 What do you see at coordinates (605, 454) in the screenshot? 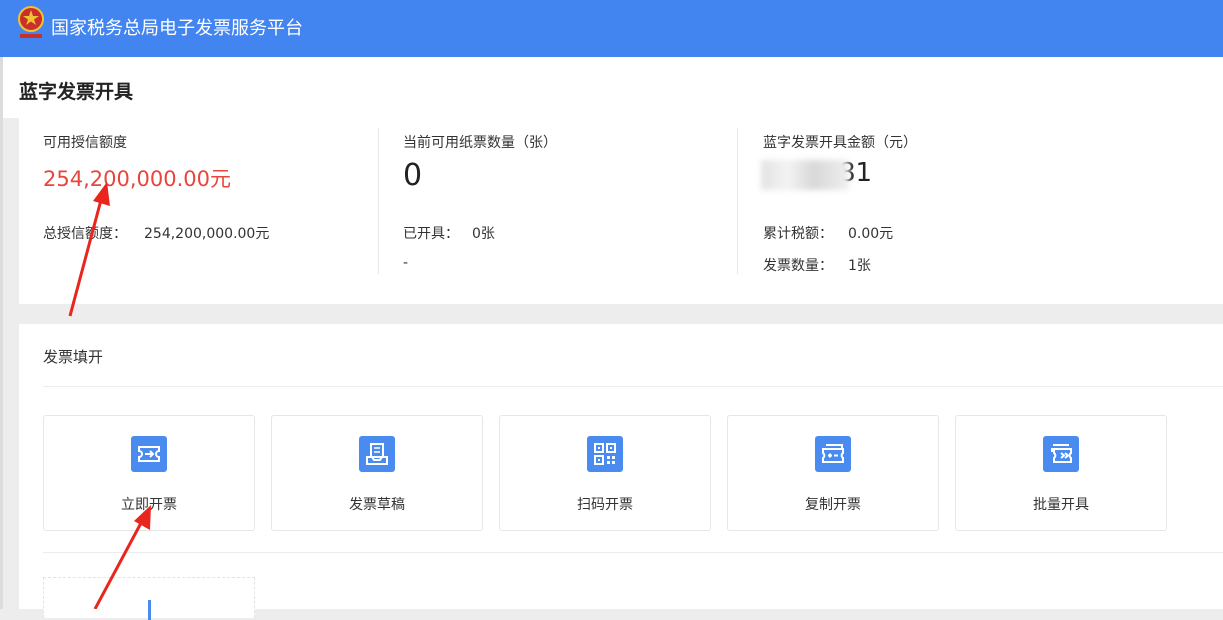
I see `qr-code-icon` at bounding box center [605, 454].